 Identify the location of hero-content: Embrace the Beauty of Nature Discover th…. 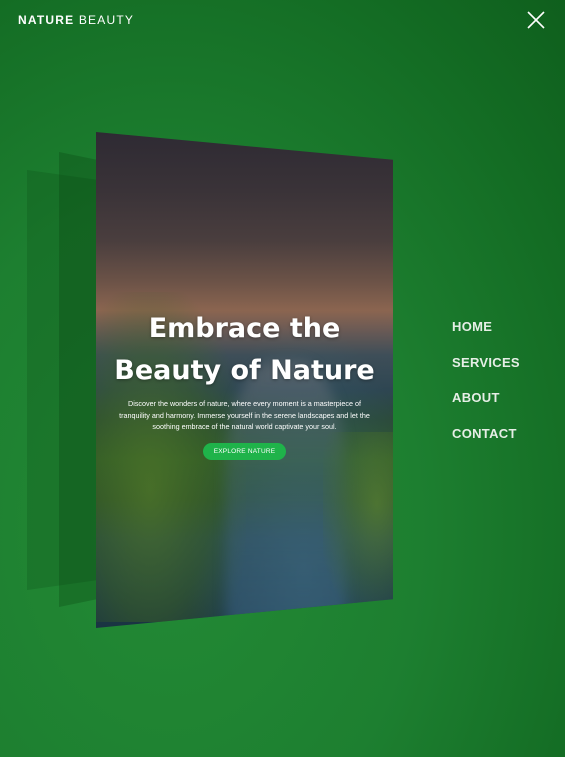
(244, 384).